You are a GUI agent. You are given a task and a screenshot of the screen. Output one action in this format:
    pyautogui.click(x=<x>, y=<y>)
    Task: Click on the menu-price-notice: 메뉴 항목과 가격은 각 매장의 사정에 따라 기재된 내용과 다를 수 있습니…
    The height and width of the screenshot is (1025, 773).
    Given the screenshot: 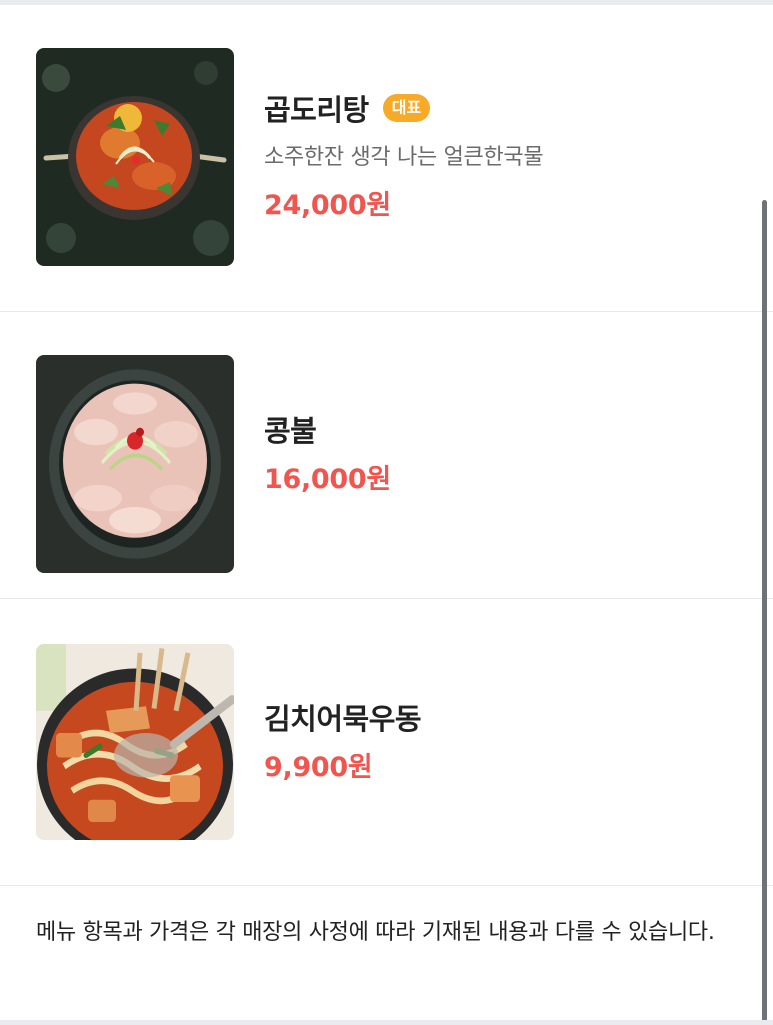 What is the action you would take?
    pyautogui.click(x=375, y=932)
    